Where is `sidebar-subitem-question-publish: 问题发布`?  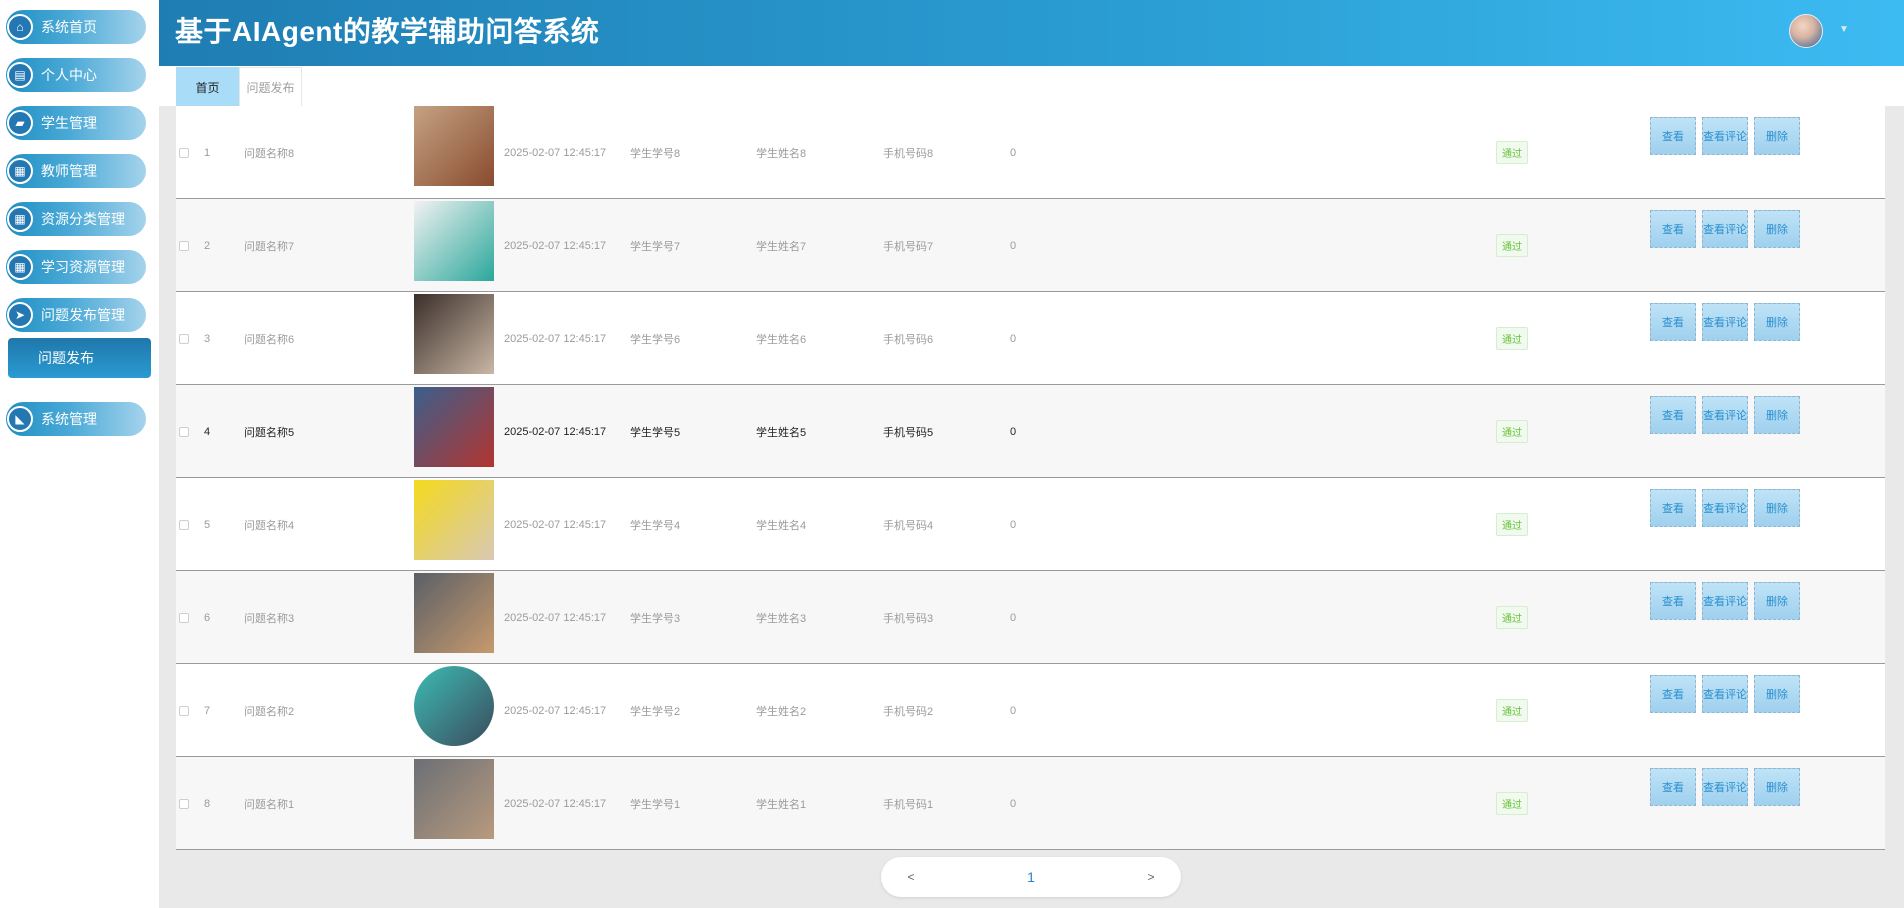 sidebar-subitem-question-publish: 问题发布 is located at coordinates (79, 358).